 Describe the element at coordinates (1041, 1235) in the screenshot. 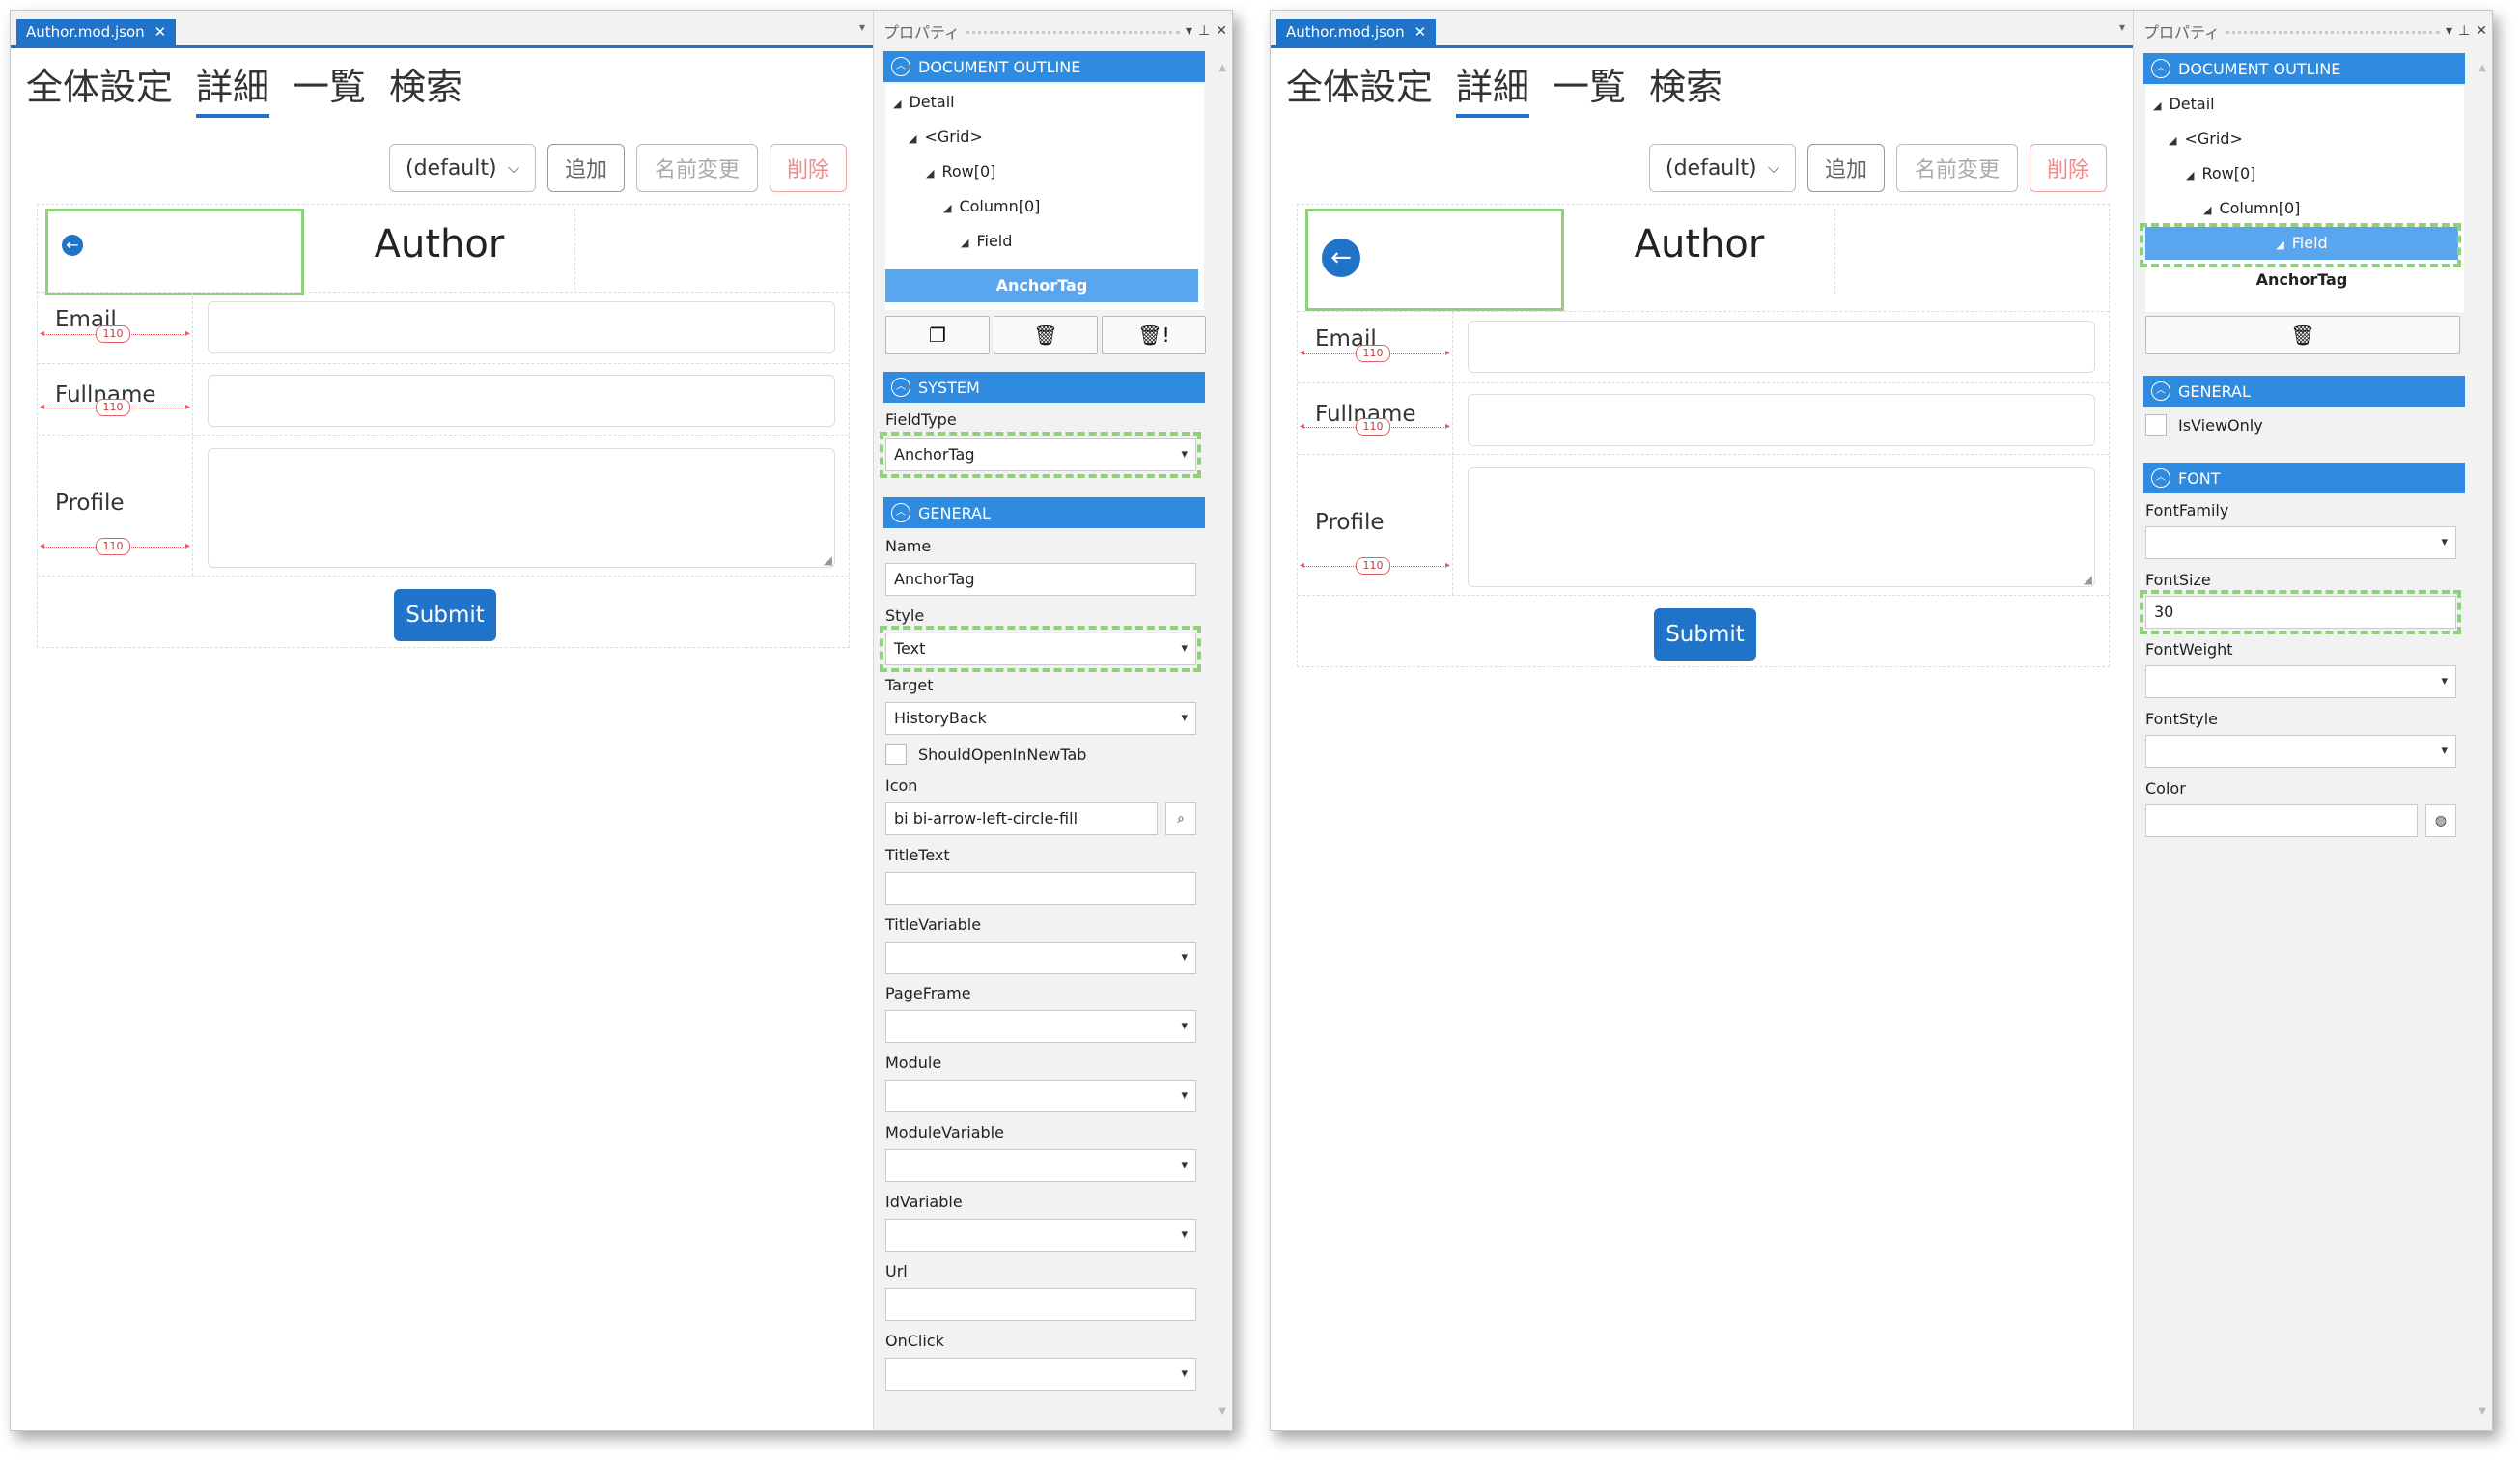

I see `idvariable-select` at that location.